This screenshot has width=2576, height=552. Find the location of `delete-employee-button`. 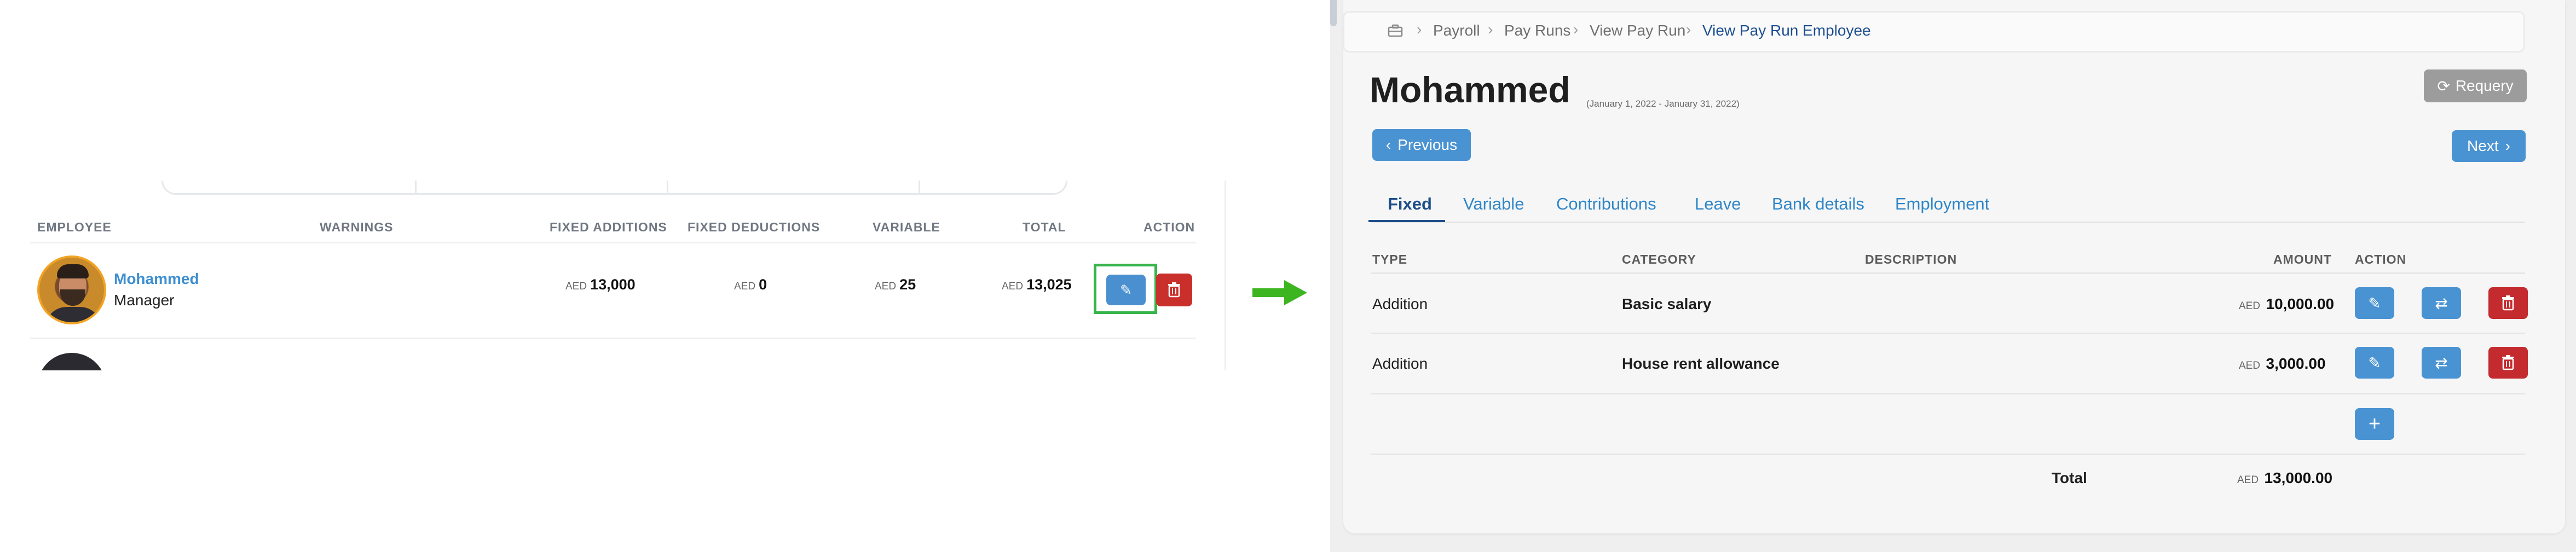

delete-employee-button is located at coordinates (1174, 290).